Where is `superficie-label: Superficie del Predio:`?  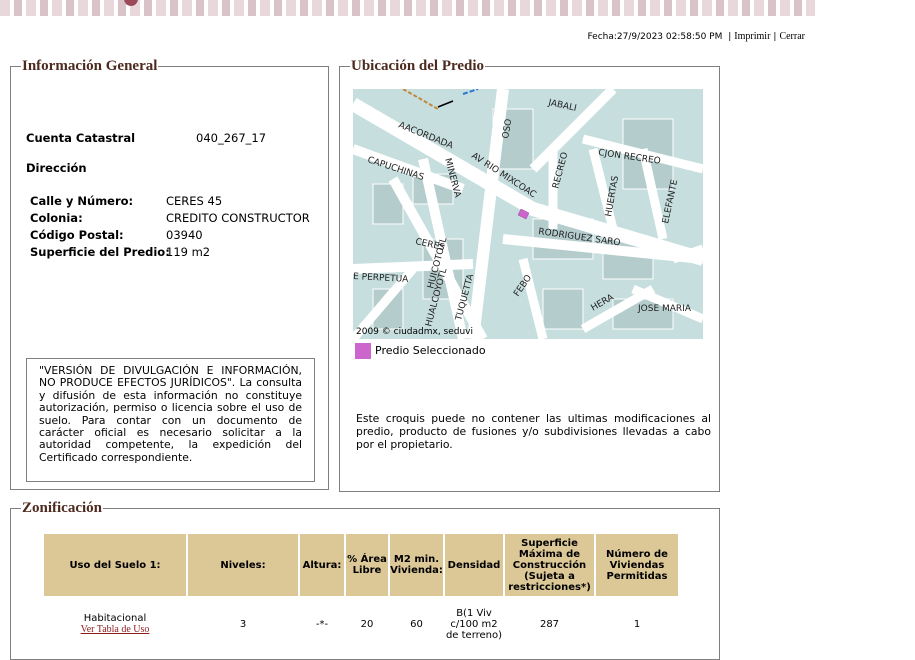 superficie-label: Superficie del Predio: is located at coordinates (100, 252).